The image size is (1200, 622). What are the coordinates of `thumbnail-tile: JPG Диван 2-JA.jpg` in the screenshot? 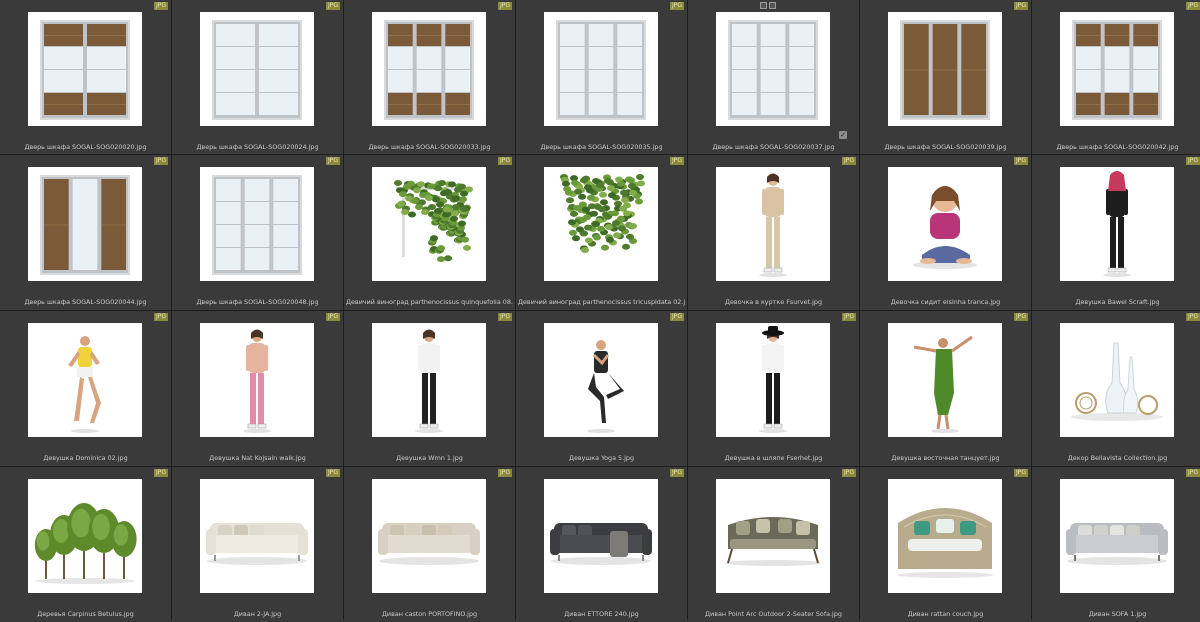 It's located at (257, 544).